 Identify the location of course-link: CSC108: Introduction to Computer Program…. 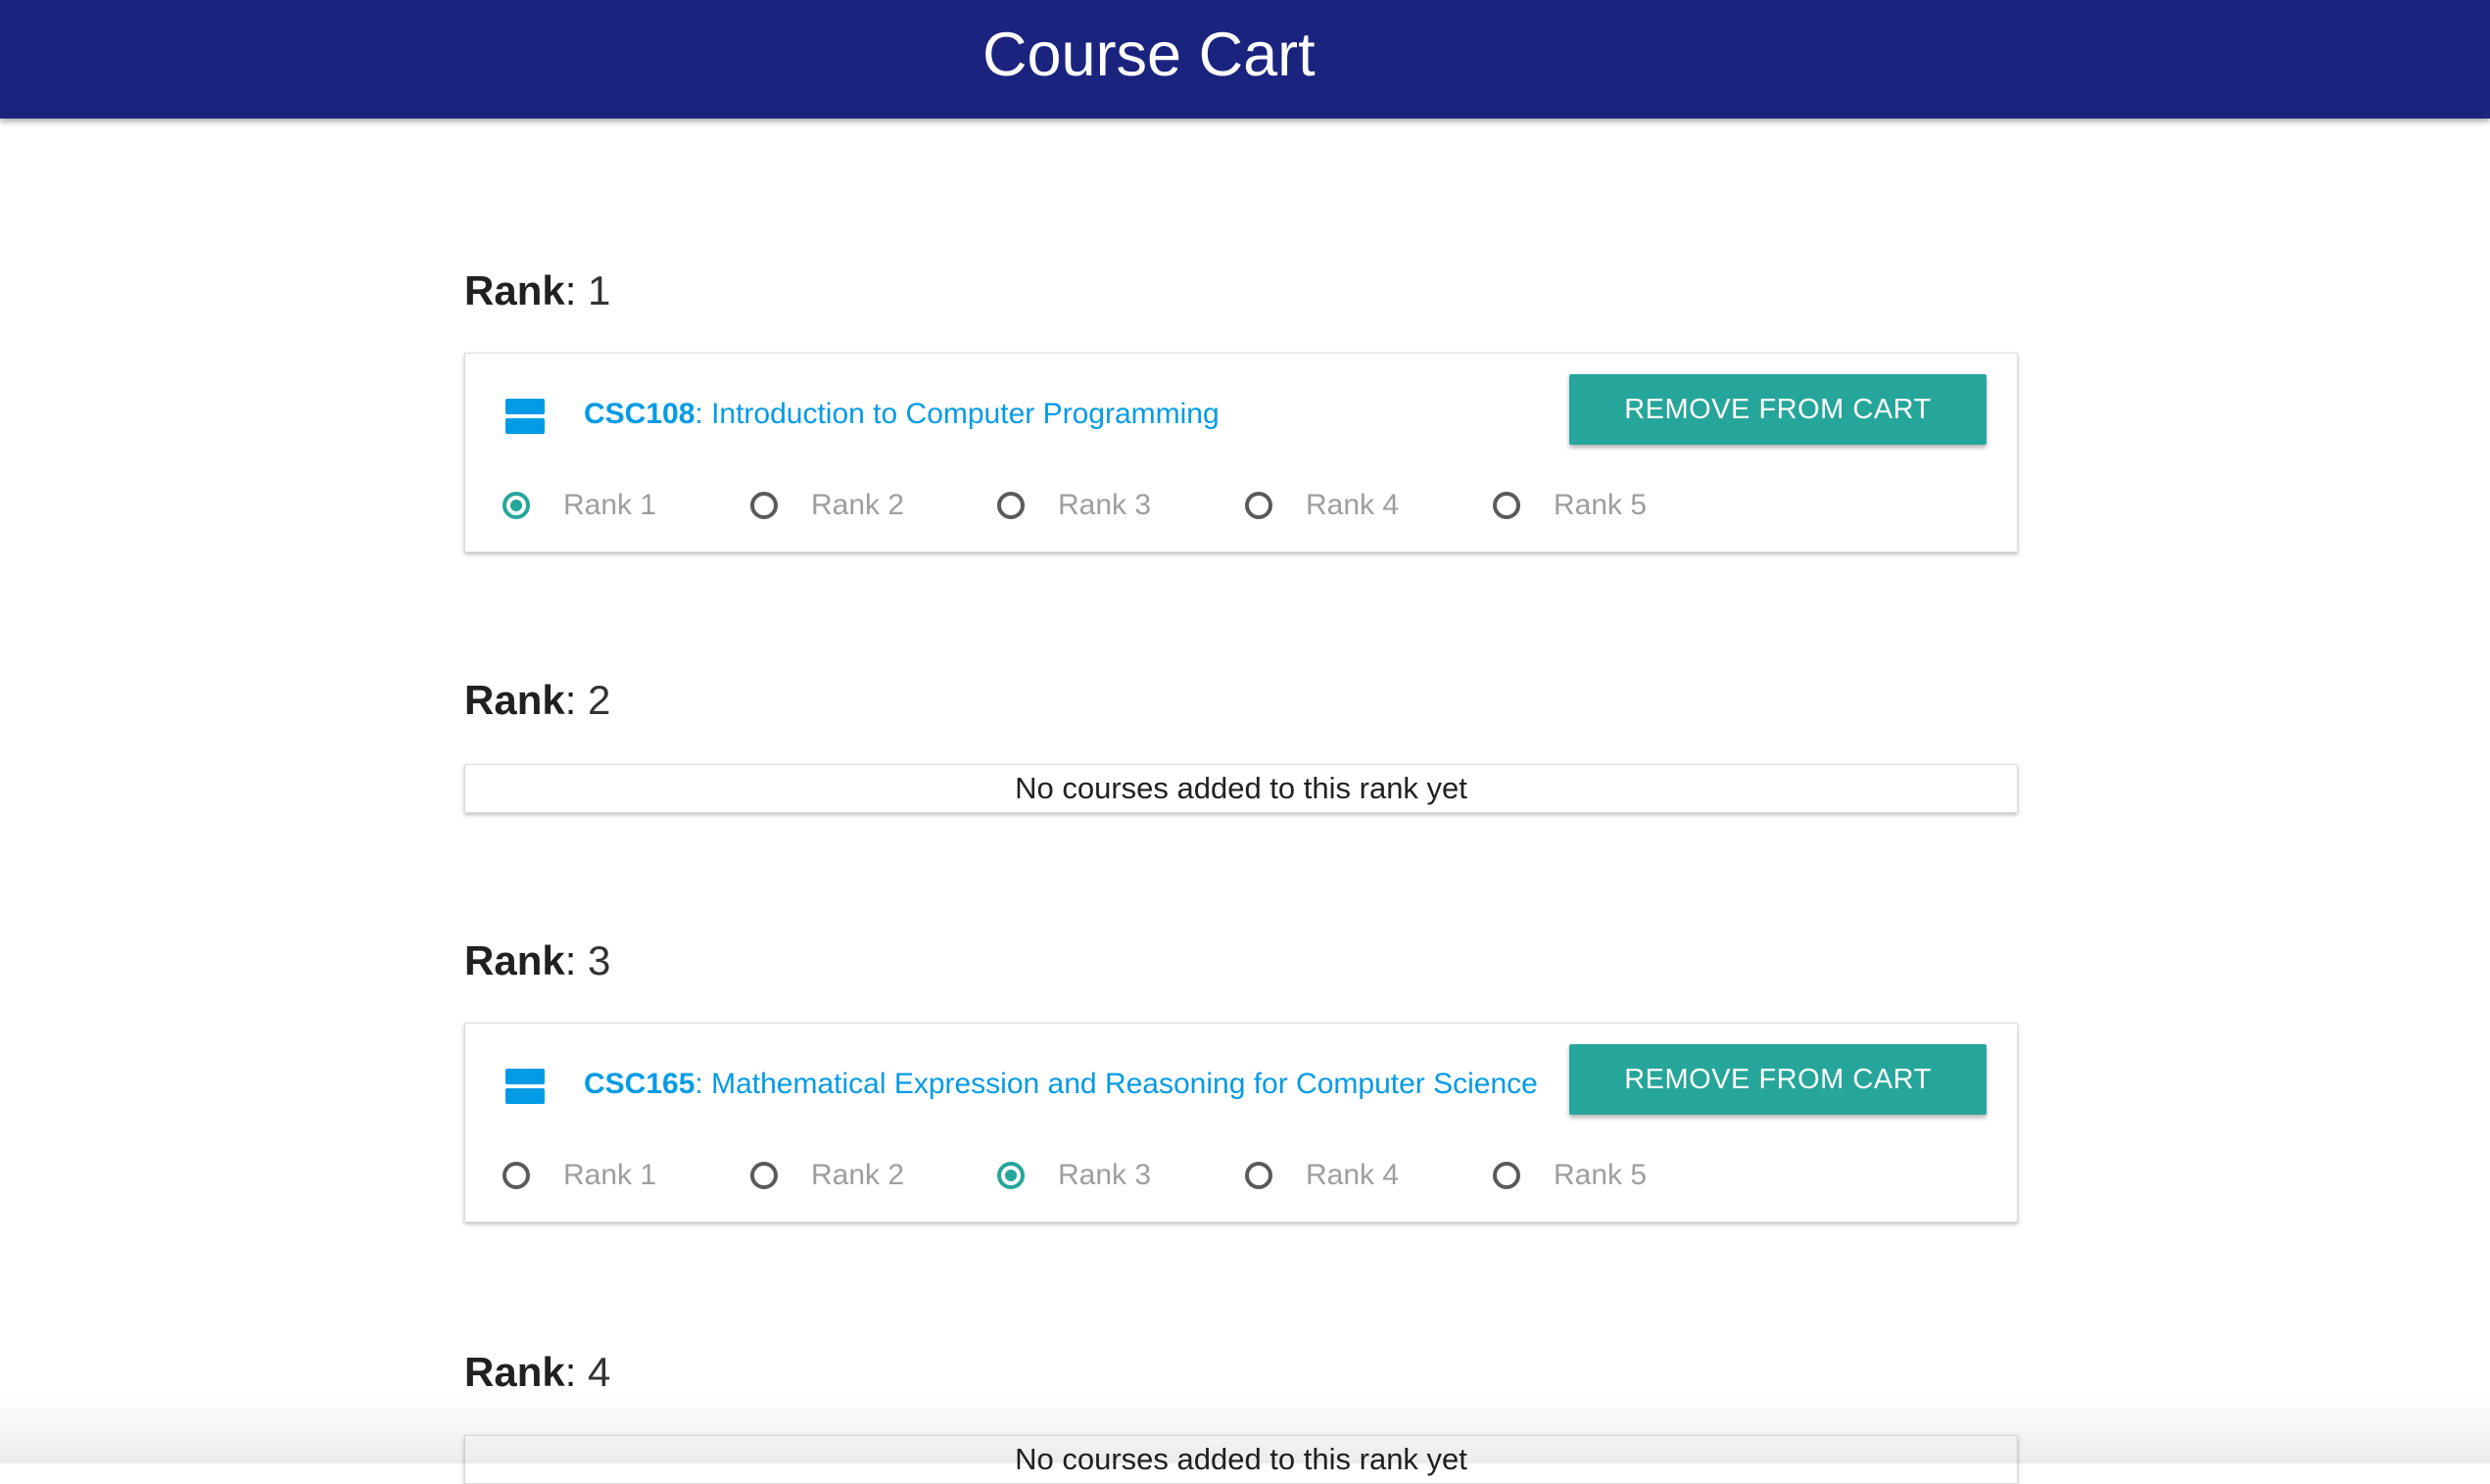
(902, 414).